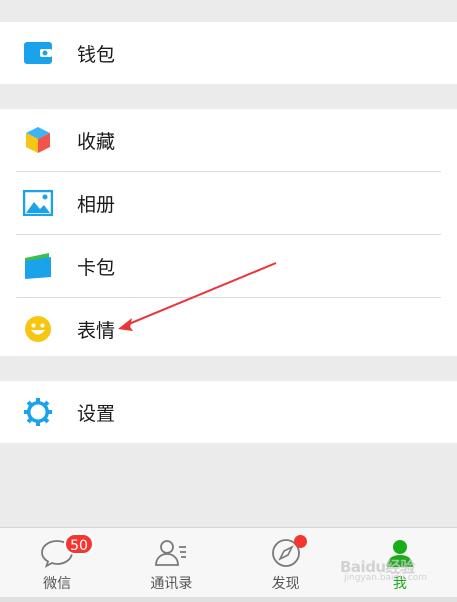 The image size is (457, 602). I want to click on menu-item-label: 钱包, so click(96, 54).